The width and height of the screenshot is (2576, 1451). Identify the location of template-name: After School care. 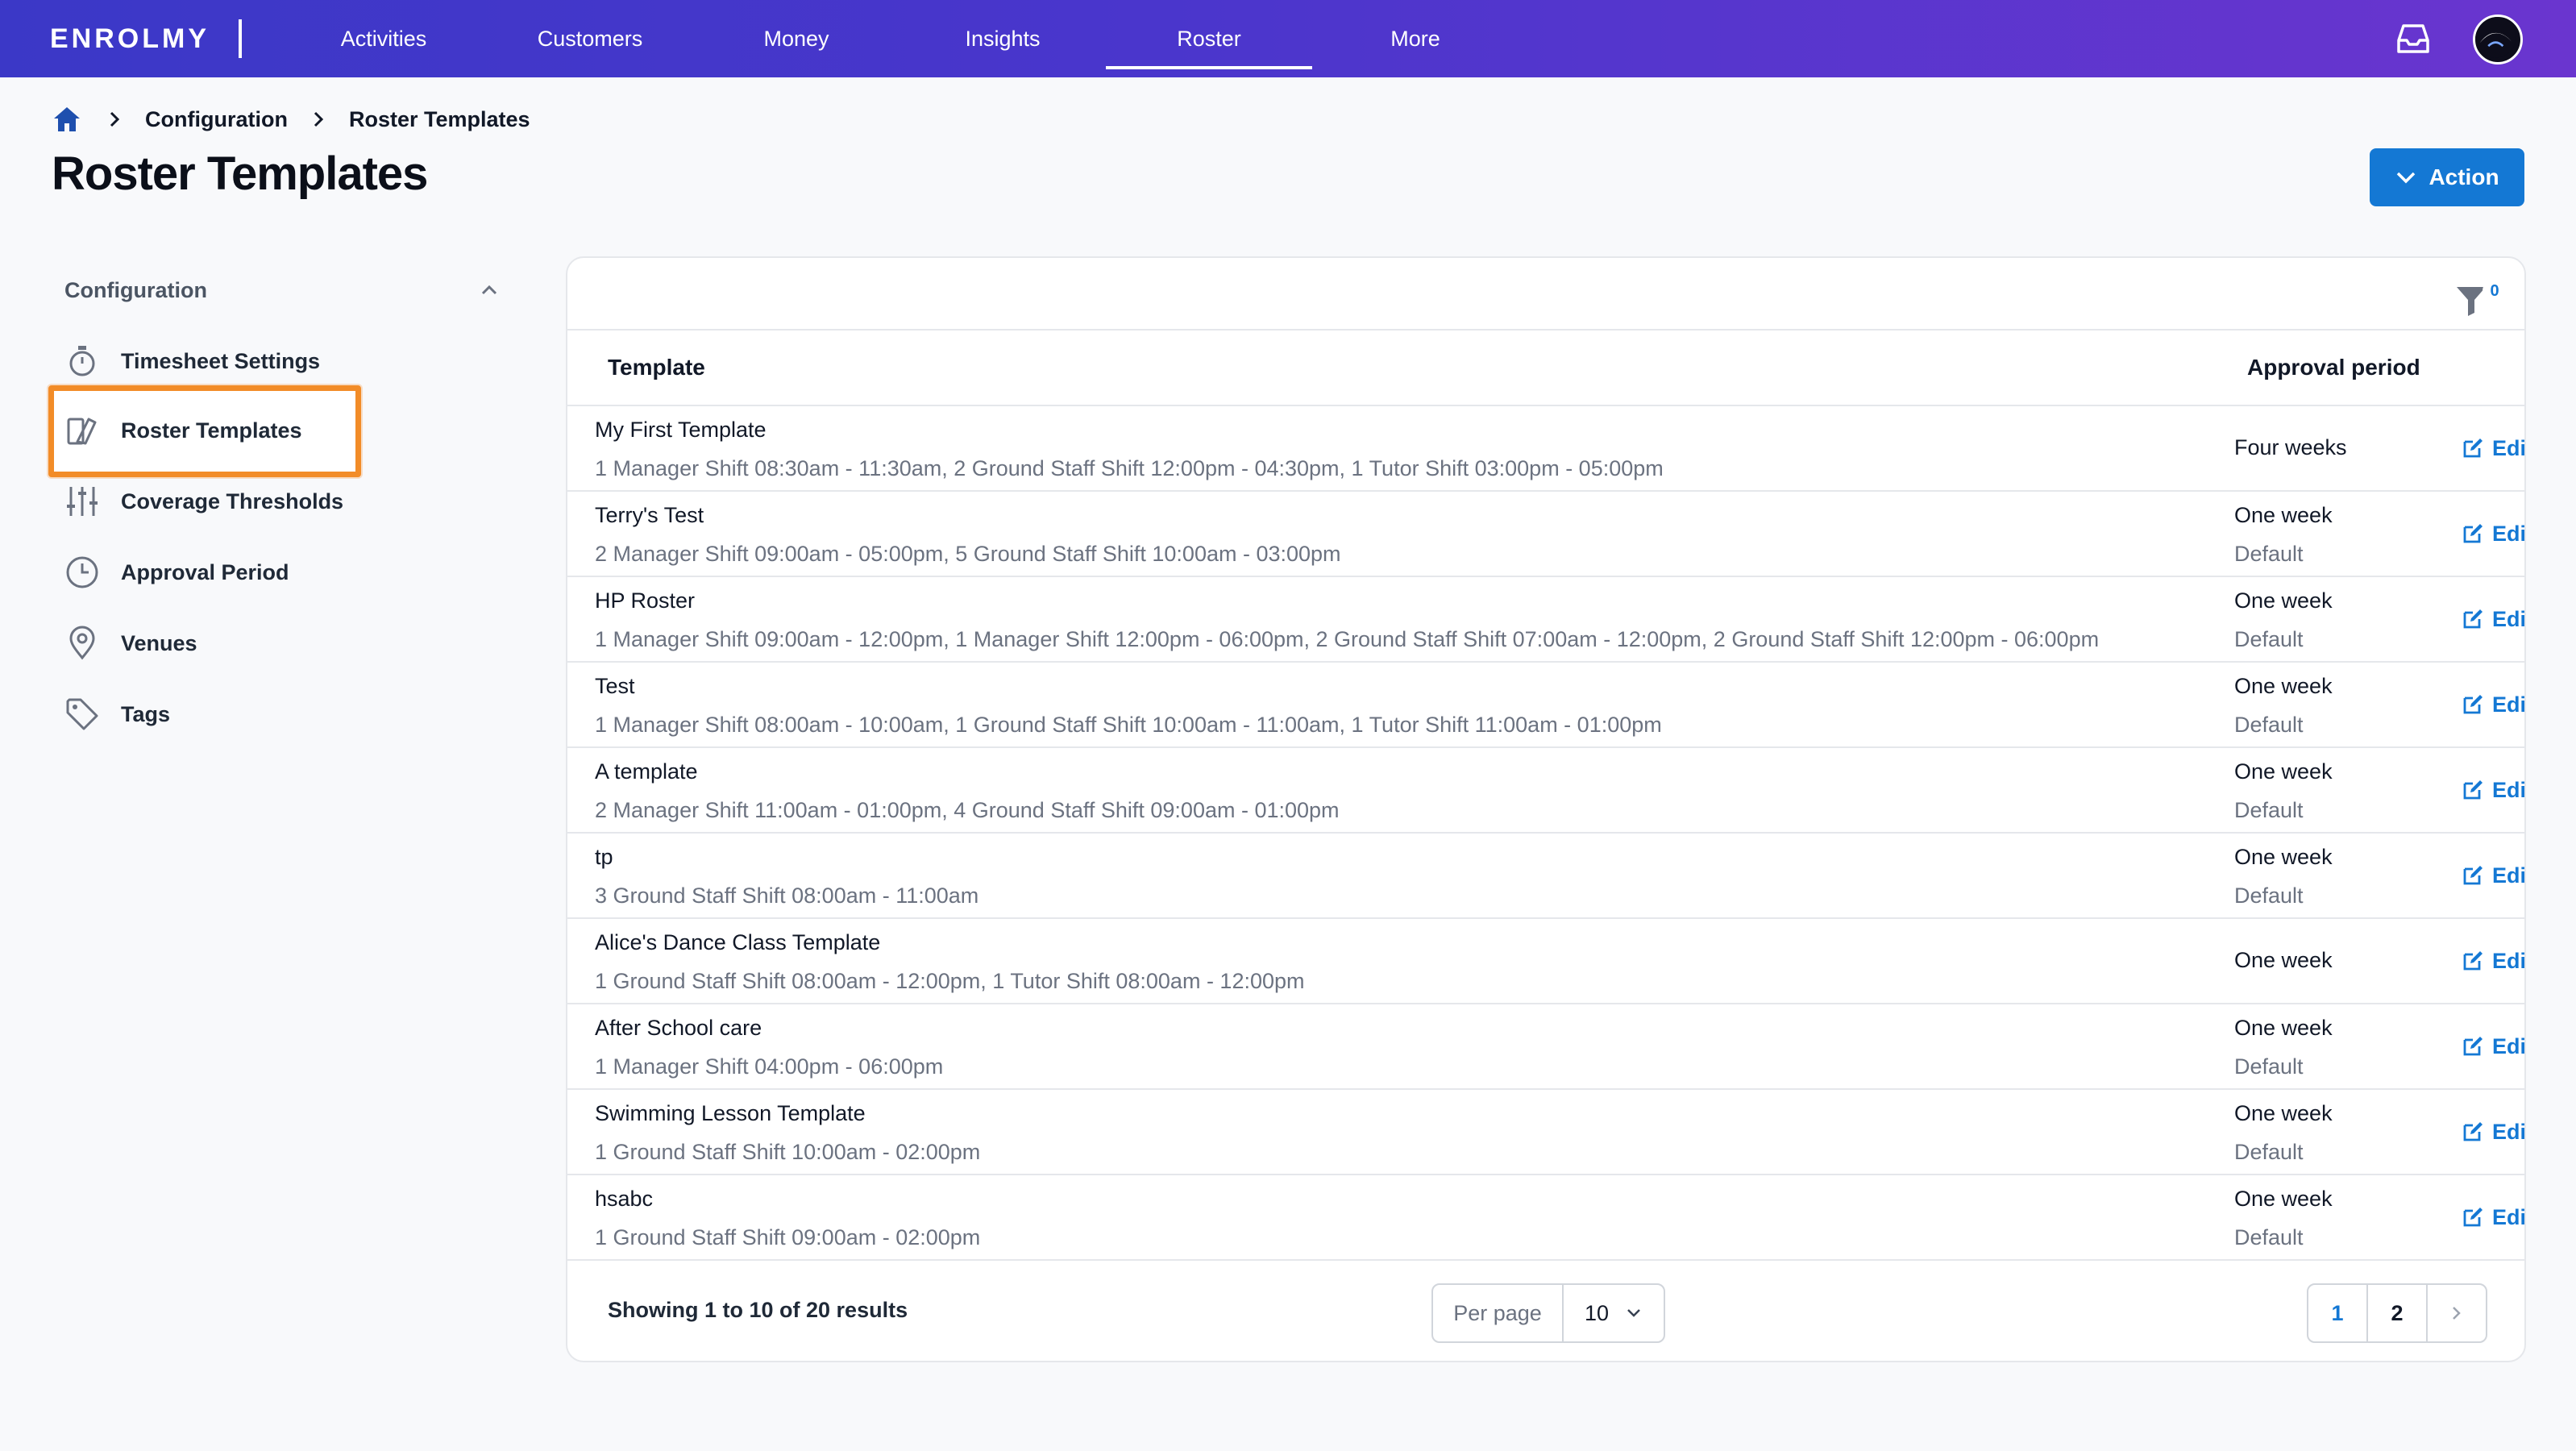
(678, 1028).